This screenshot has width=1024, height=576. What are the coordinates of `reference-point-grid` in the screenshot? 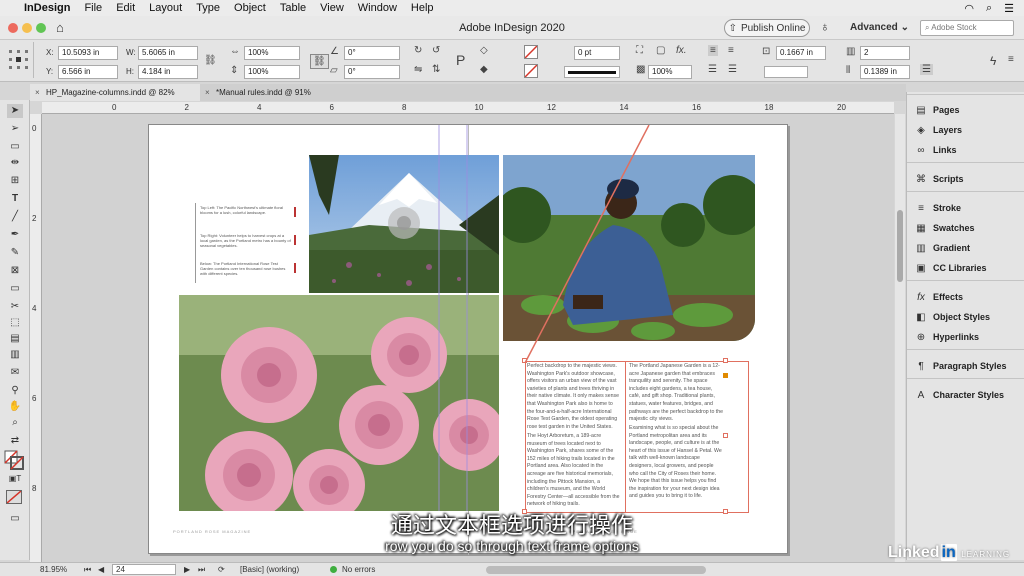 It's located at (19, 60).